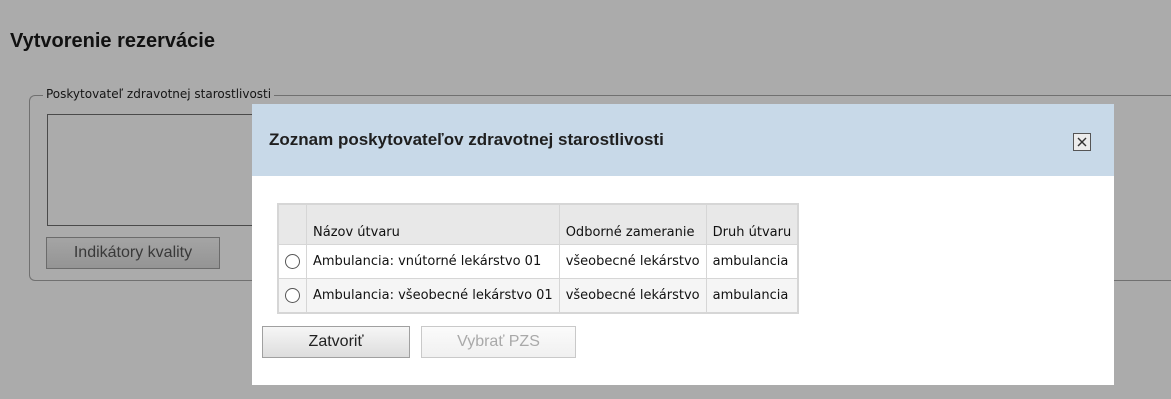  What do you see at coordinates (433, 224) in the screenshot?
I see `header-unit-name: Názov útvaru` at bounding box center [433, 224].